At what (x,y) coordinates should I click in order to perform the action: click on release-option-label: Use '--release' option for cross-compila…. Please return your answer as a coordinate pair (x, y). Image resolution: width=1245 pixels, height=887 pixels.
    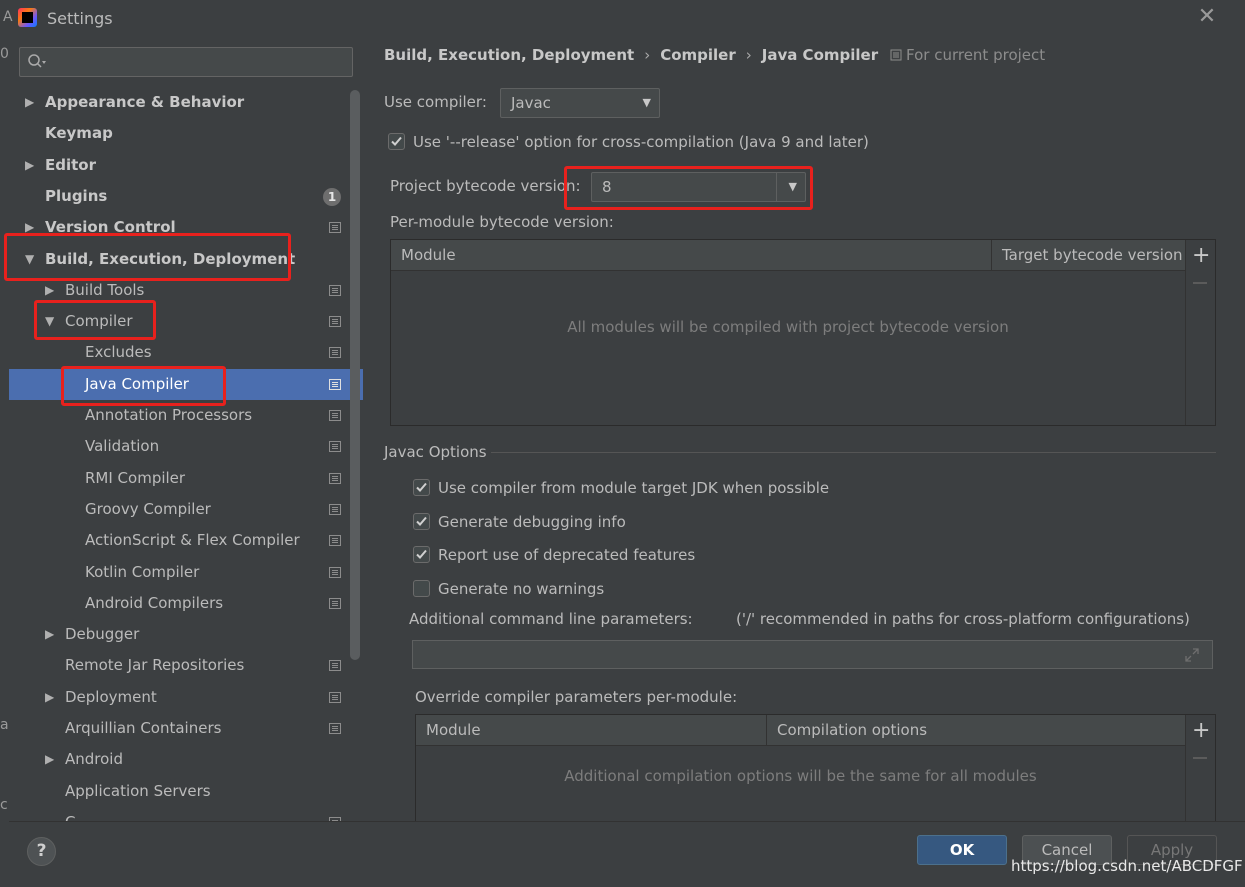
    Looking at the image, I should click on (641, 142).